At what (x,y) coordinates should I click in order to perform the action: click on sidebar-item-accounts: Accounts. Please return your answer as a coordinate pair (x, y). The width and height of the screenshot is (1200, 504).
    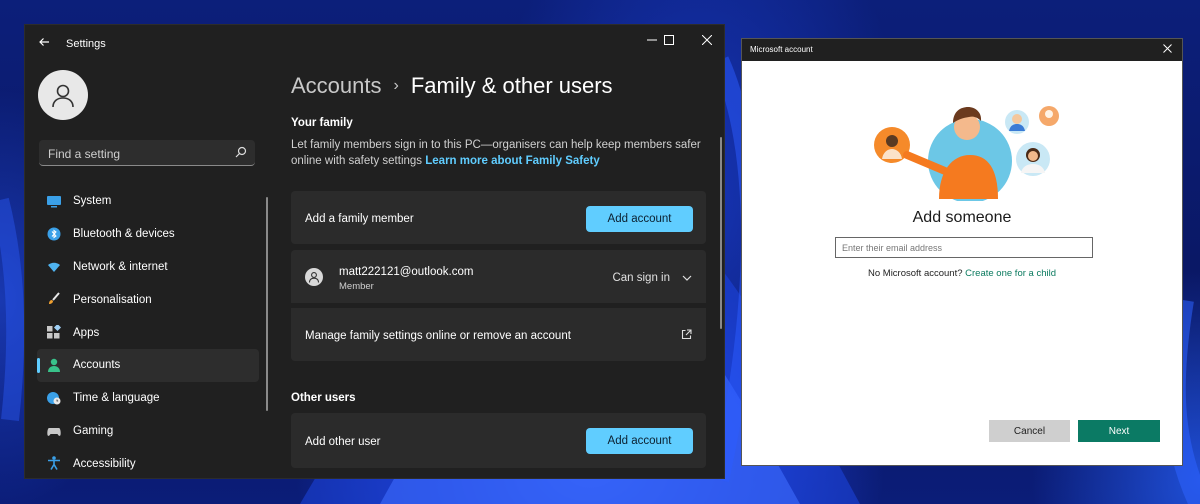
    Looking at the image, I should click on (148, 365).